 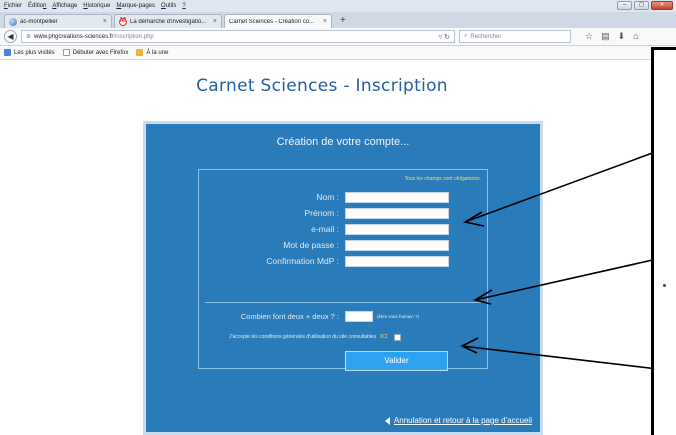 I want to click on menu-item-fichier: Fichier, so click(x=13, y=6).